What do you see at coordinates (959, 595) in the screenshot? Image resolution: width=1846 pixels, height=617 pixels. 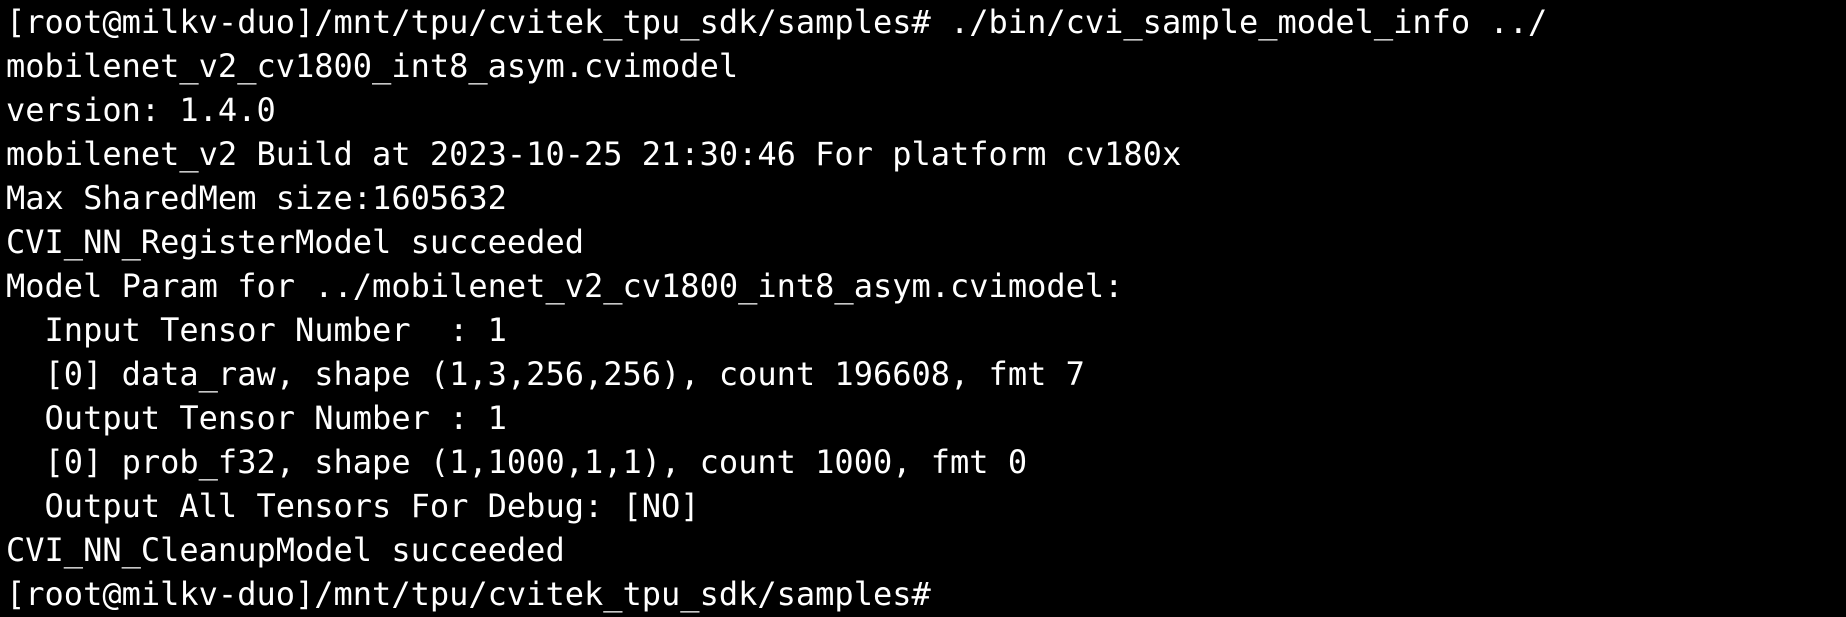 I see `terminal-cursor` at bounding box center [959, 595].